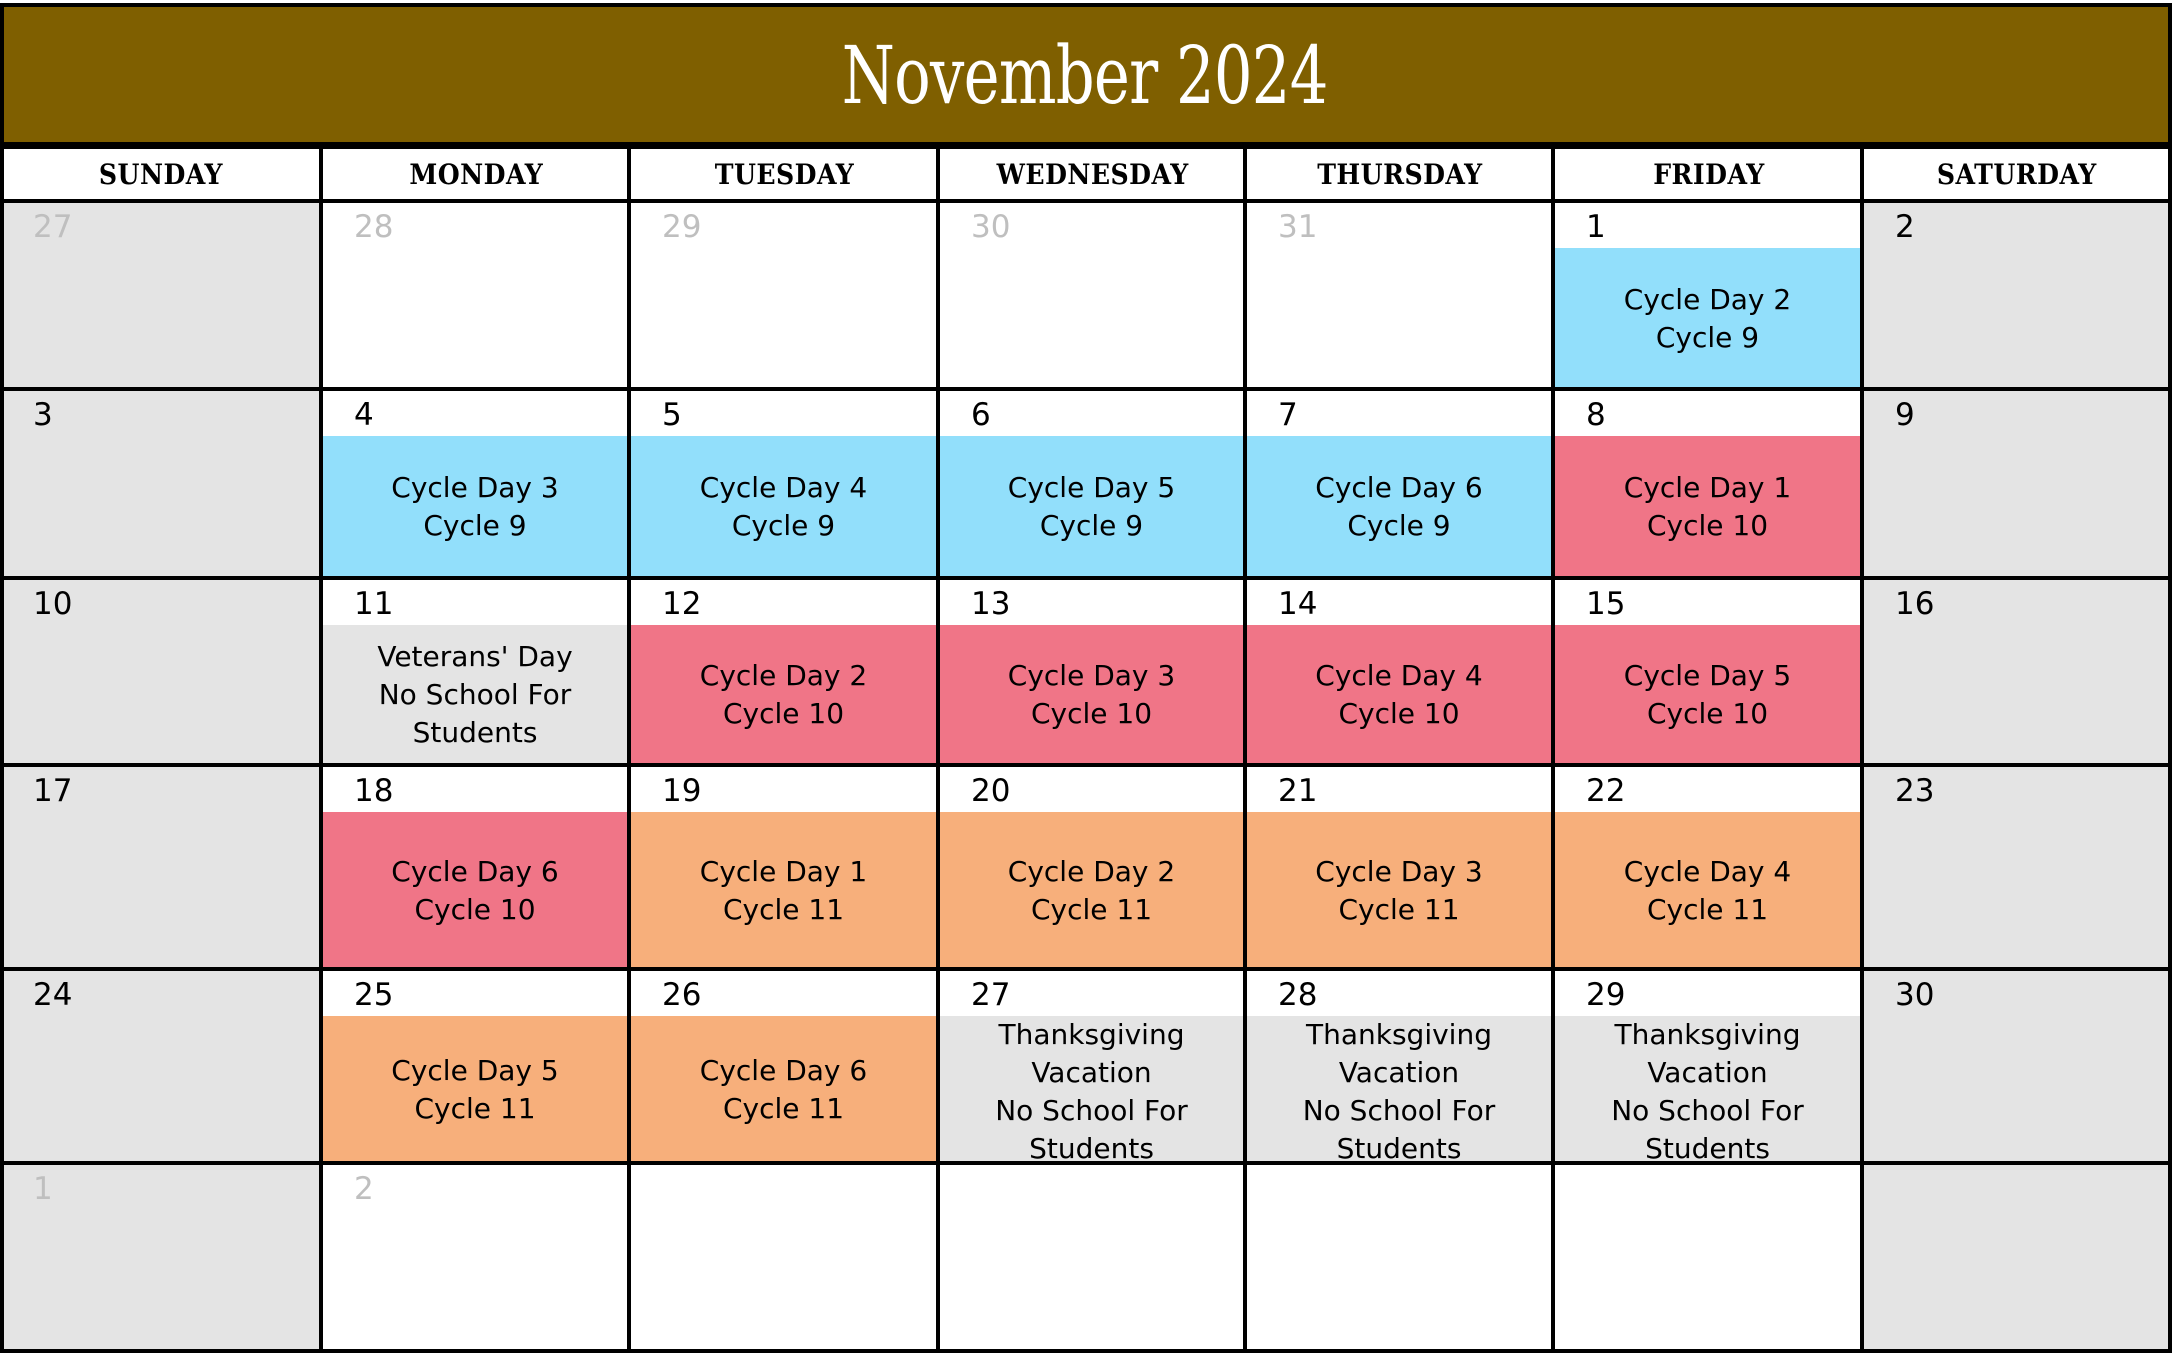  Describe the element at coordinates (1707, 871) in the screenshot. I see `event-line: Cycle Day 4` at that location.